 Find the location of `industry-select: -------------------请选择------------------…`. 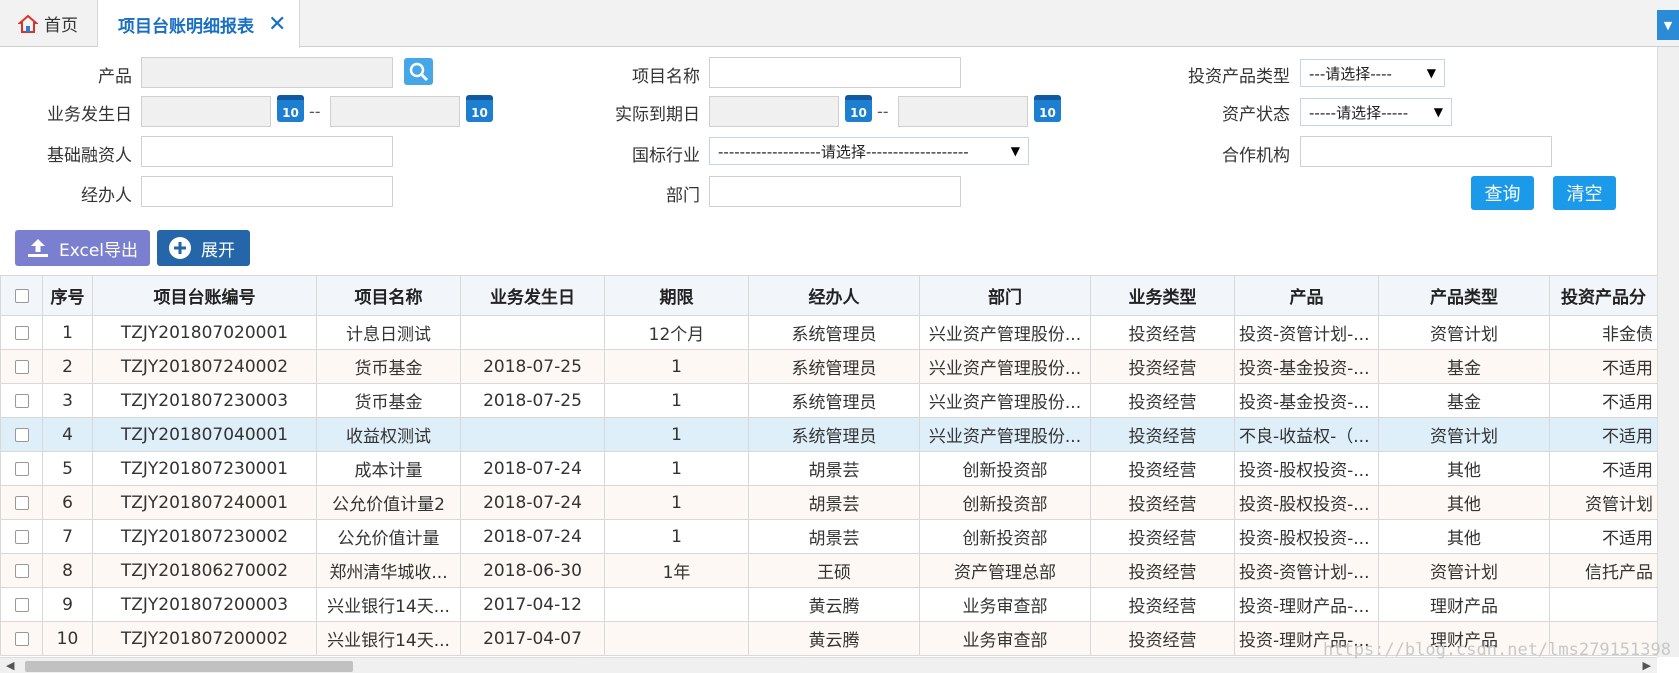

industry-select: -------------------请选择------------------… is located at coordinates (869, 151).